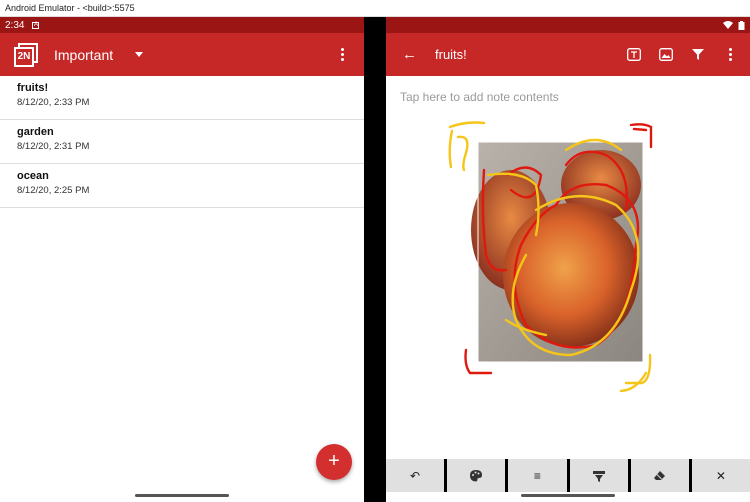 The image size is (750, 502). What do you see at coordinates (537, 475) in the screenshot?
I see `lines-button: ≡` at bounding box center [537, 475].